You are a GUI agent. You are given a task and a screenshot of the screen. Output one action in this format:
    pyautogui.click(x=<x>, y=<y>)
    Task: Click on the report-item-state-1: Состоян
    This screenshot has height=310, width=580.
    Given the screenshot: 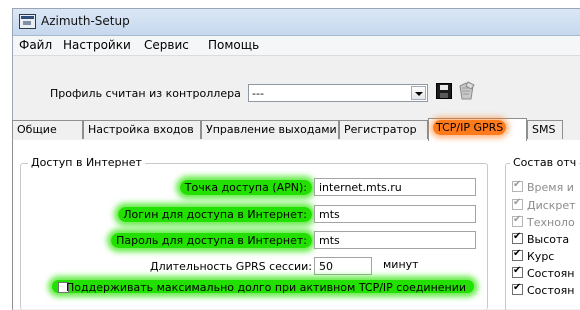 What is the action you would take?
    pyautogui.click(x=543, y=272)
    